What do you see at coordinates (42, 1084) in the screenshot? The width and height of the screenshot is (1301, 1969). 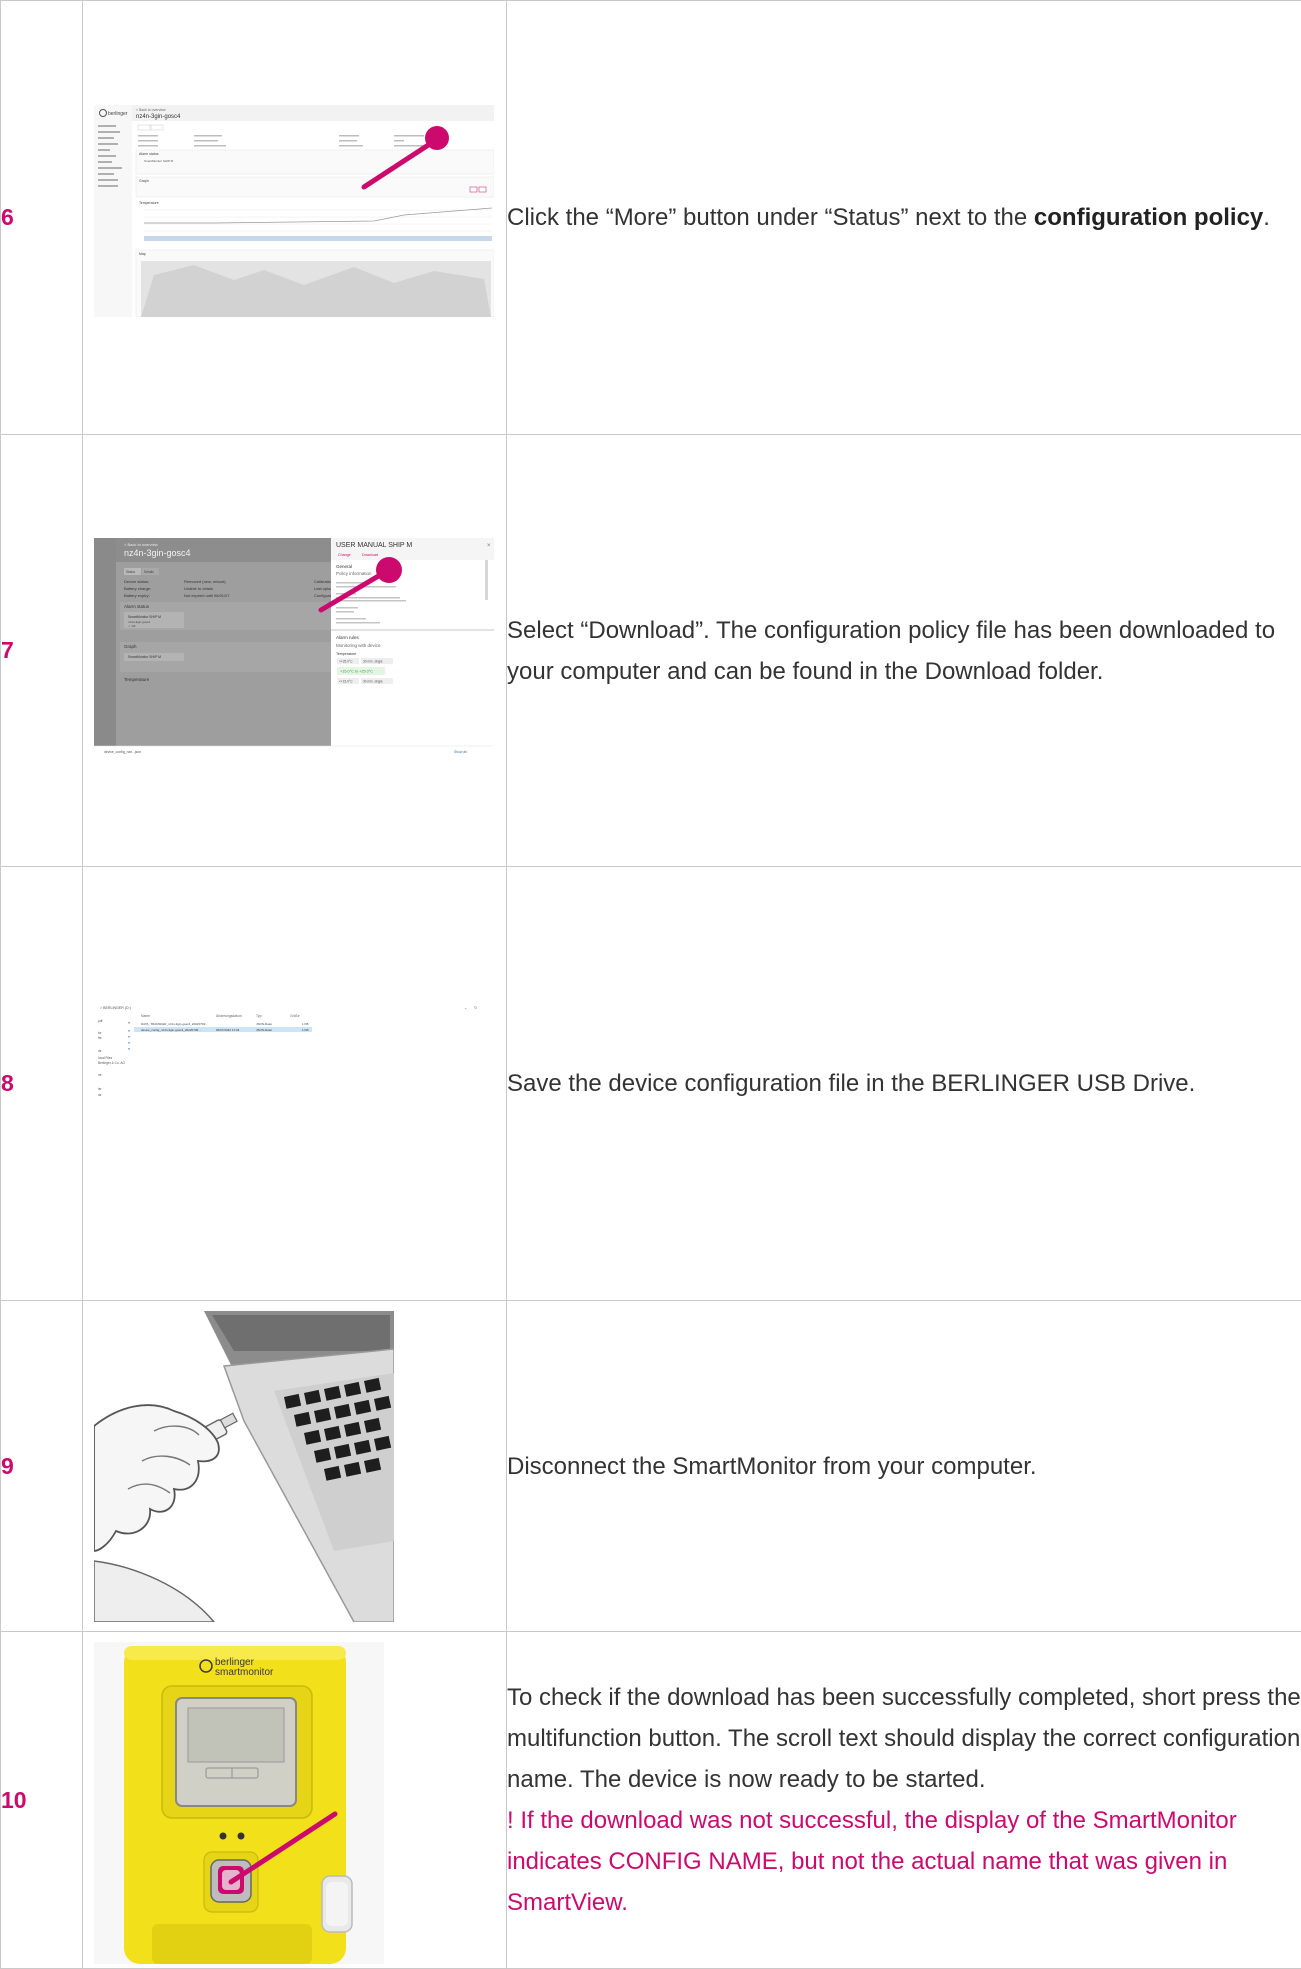 I see `step-number: 8` at bounding box center [42, 1084].